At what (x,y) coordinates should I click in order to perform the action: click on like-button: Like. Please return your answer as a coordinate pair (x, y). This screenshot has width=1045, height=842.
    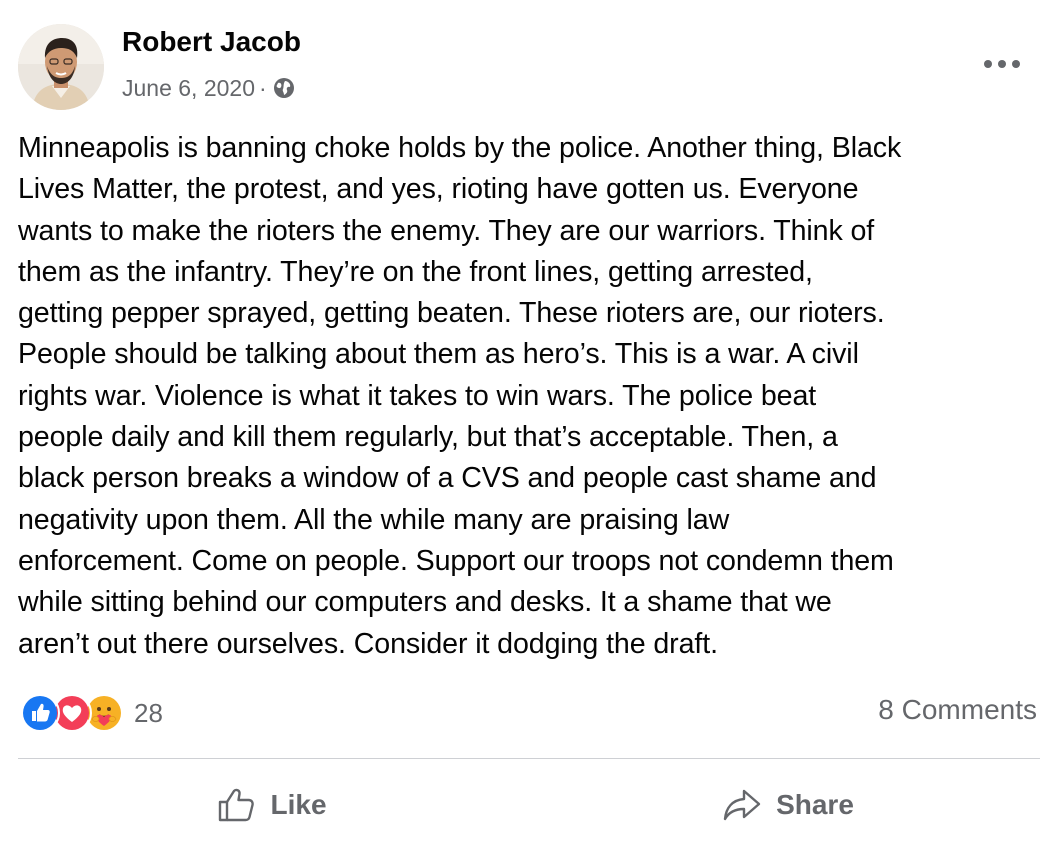
    Looking at the image, I should click on (272, 805).